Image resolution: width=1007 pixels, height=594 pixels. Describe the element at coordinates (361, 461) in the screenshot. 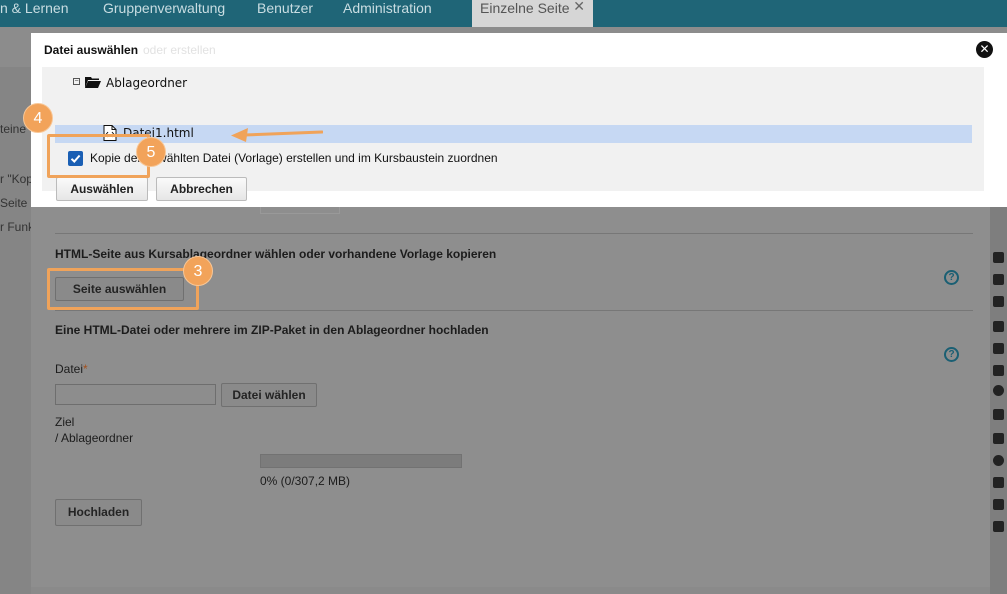

I see `upload-progress-bar` at that location.